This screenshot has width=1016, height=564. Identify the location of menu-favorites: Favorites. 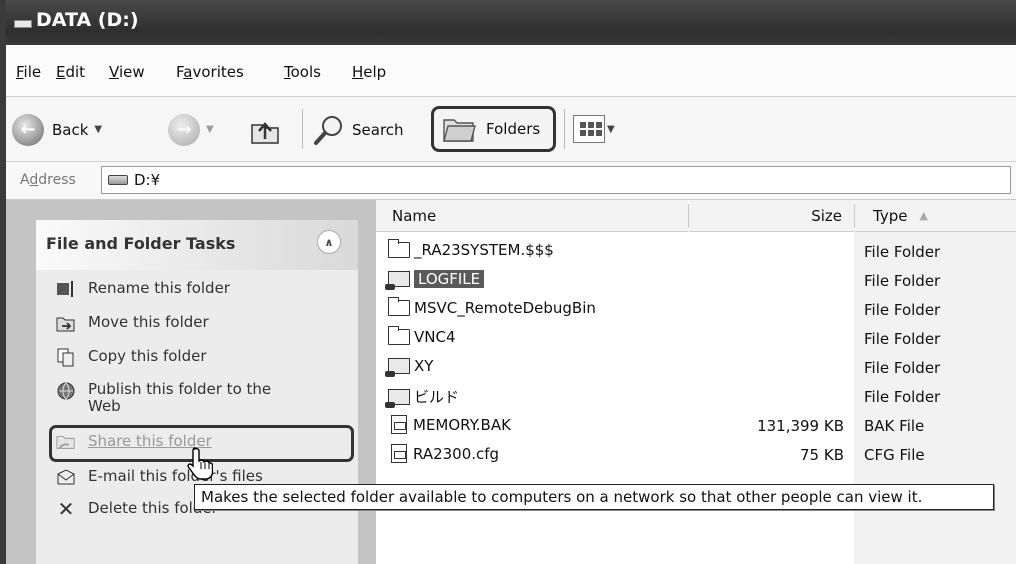
(210, 72).